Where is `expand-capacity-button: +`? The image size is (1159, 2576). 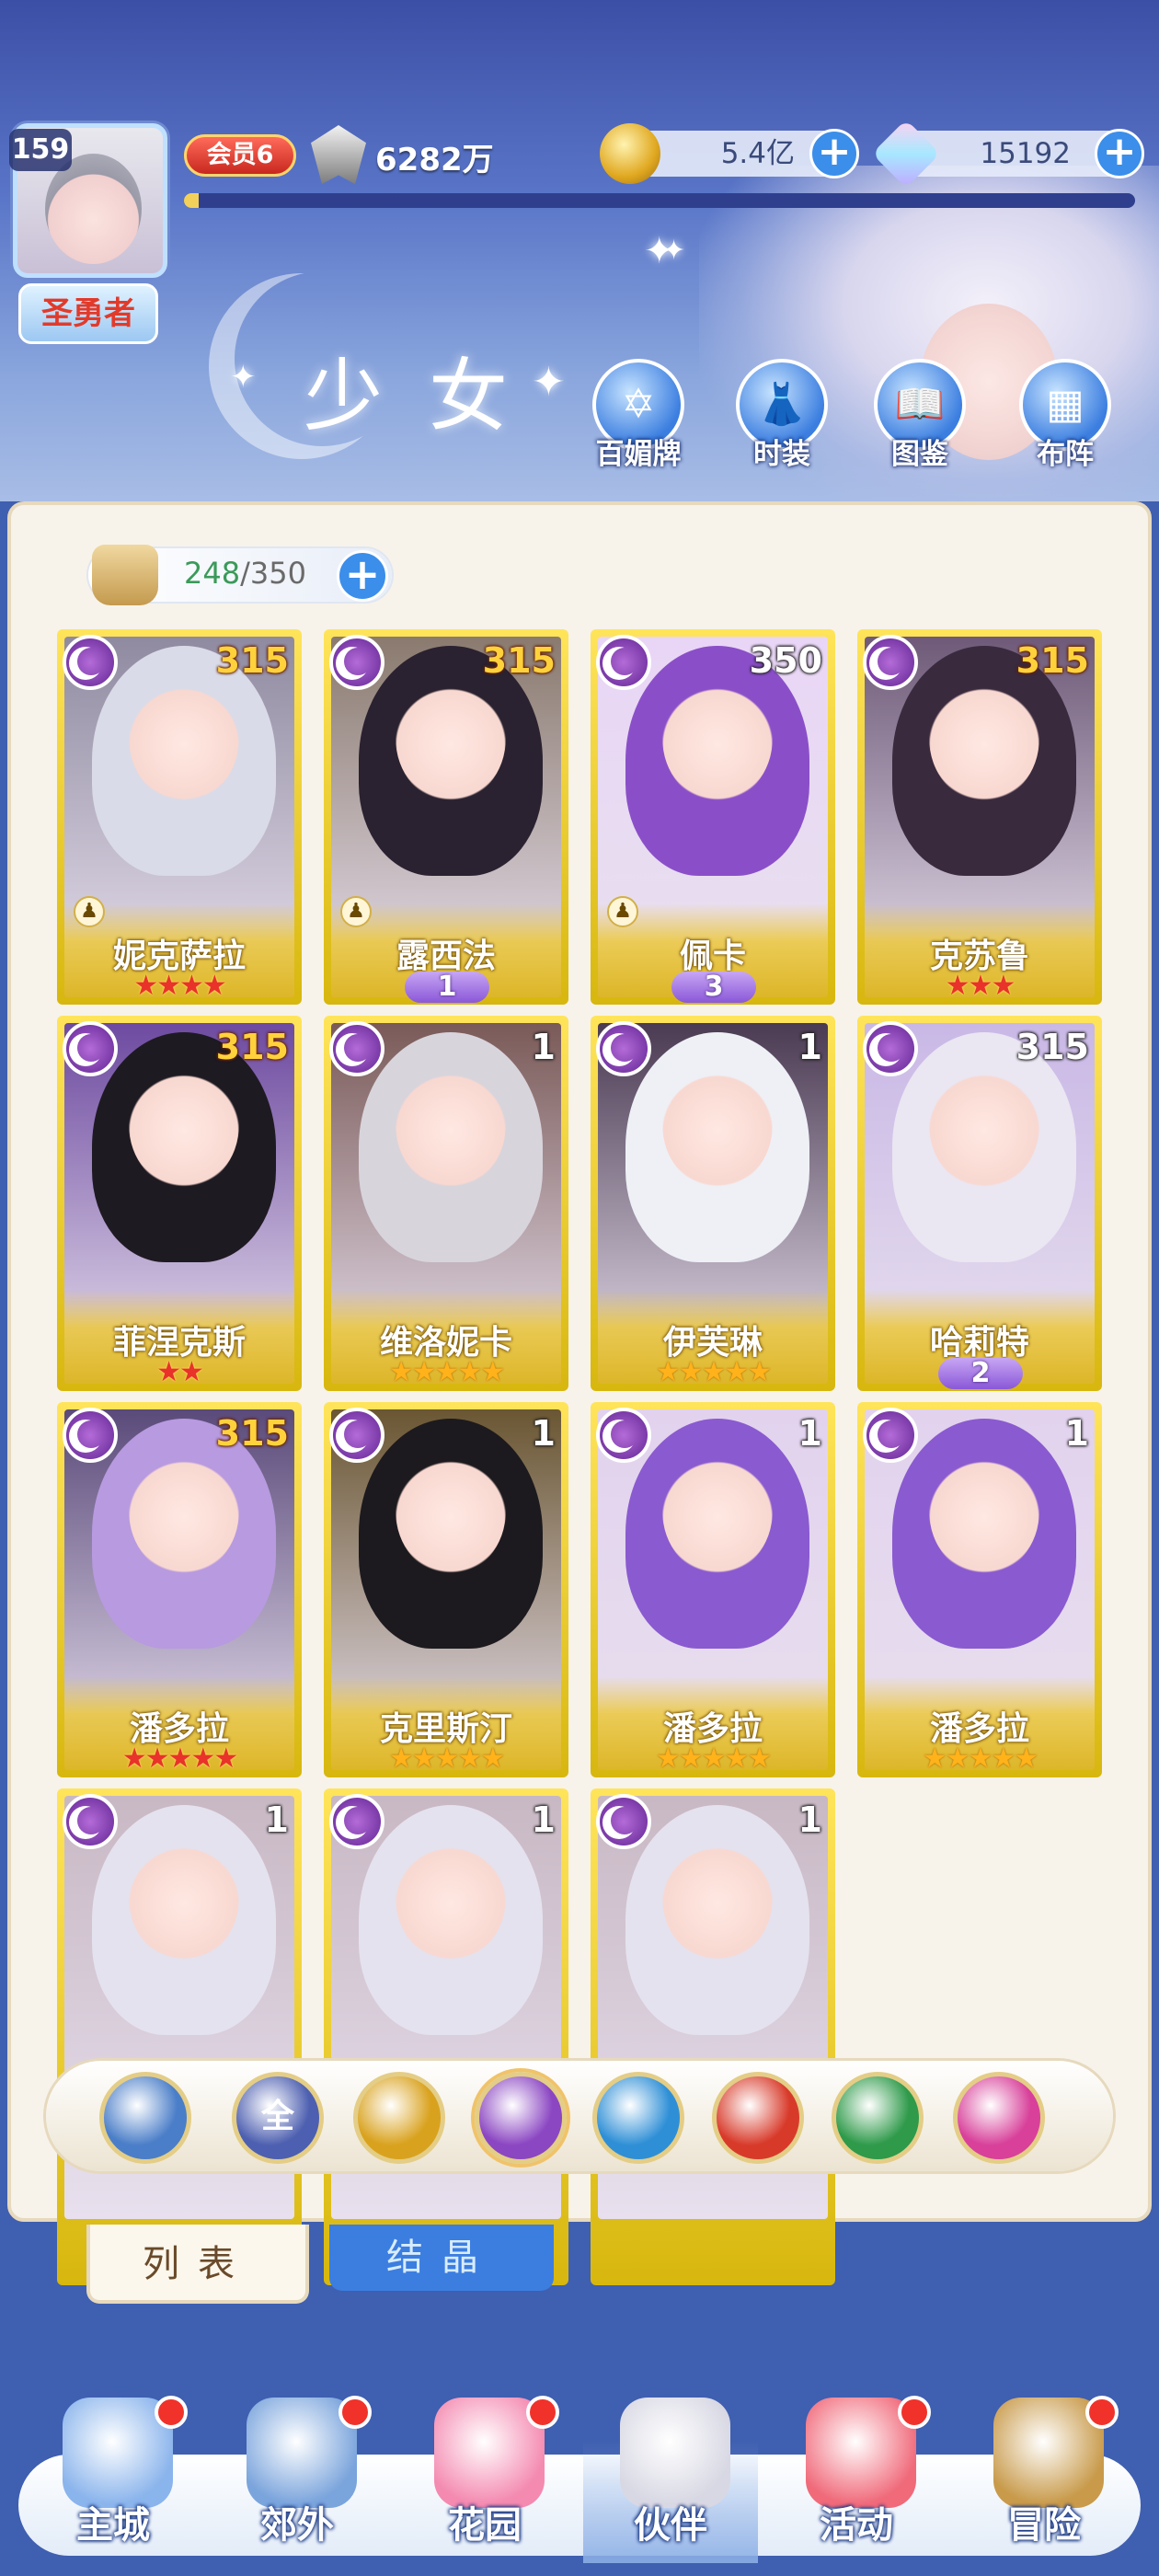 expand-capacity-button: + is located at coordinates (362, 576).